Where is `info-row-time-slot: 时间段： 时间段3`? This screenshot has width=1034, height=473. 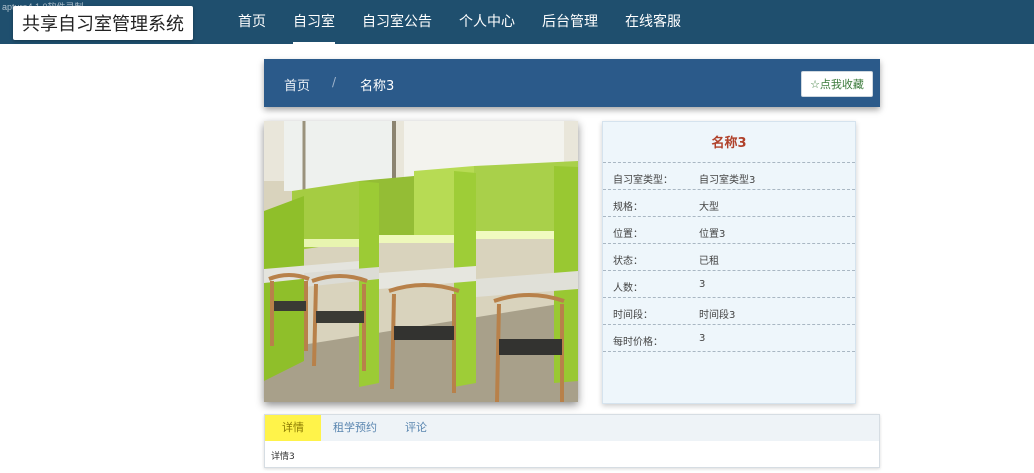
info-row-time-slot: 时间段： 时间段3 is located at coordinates (729, 310).